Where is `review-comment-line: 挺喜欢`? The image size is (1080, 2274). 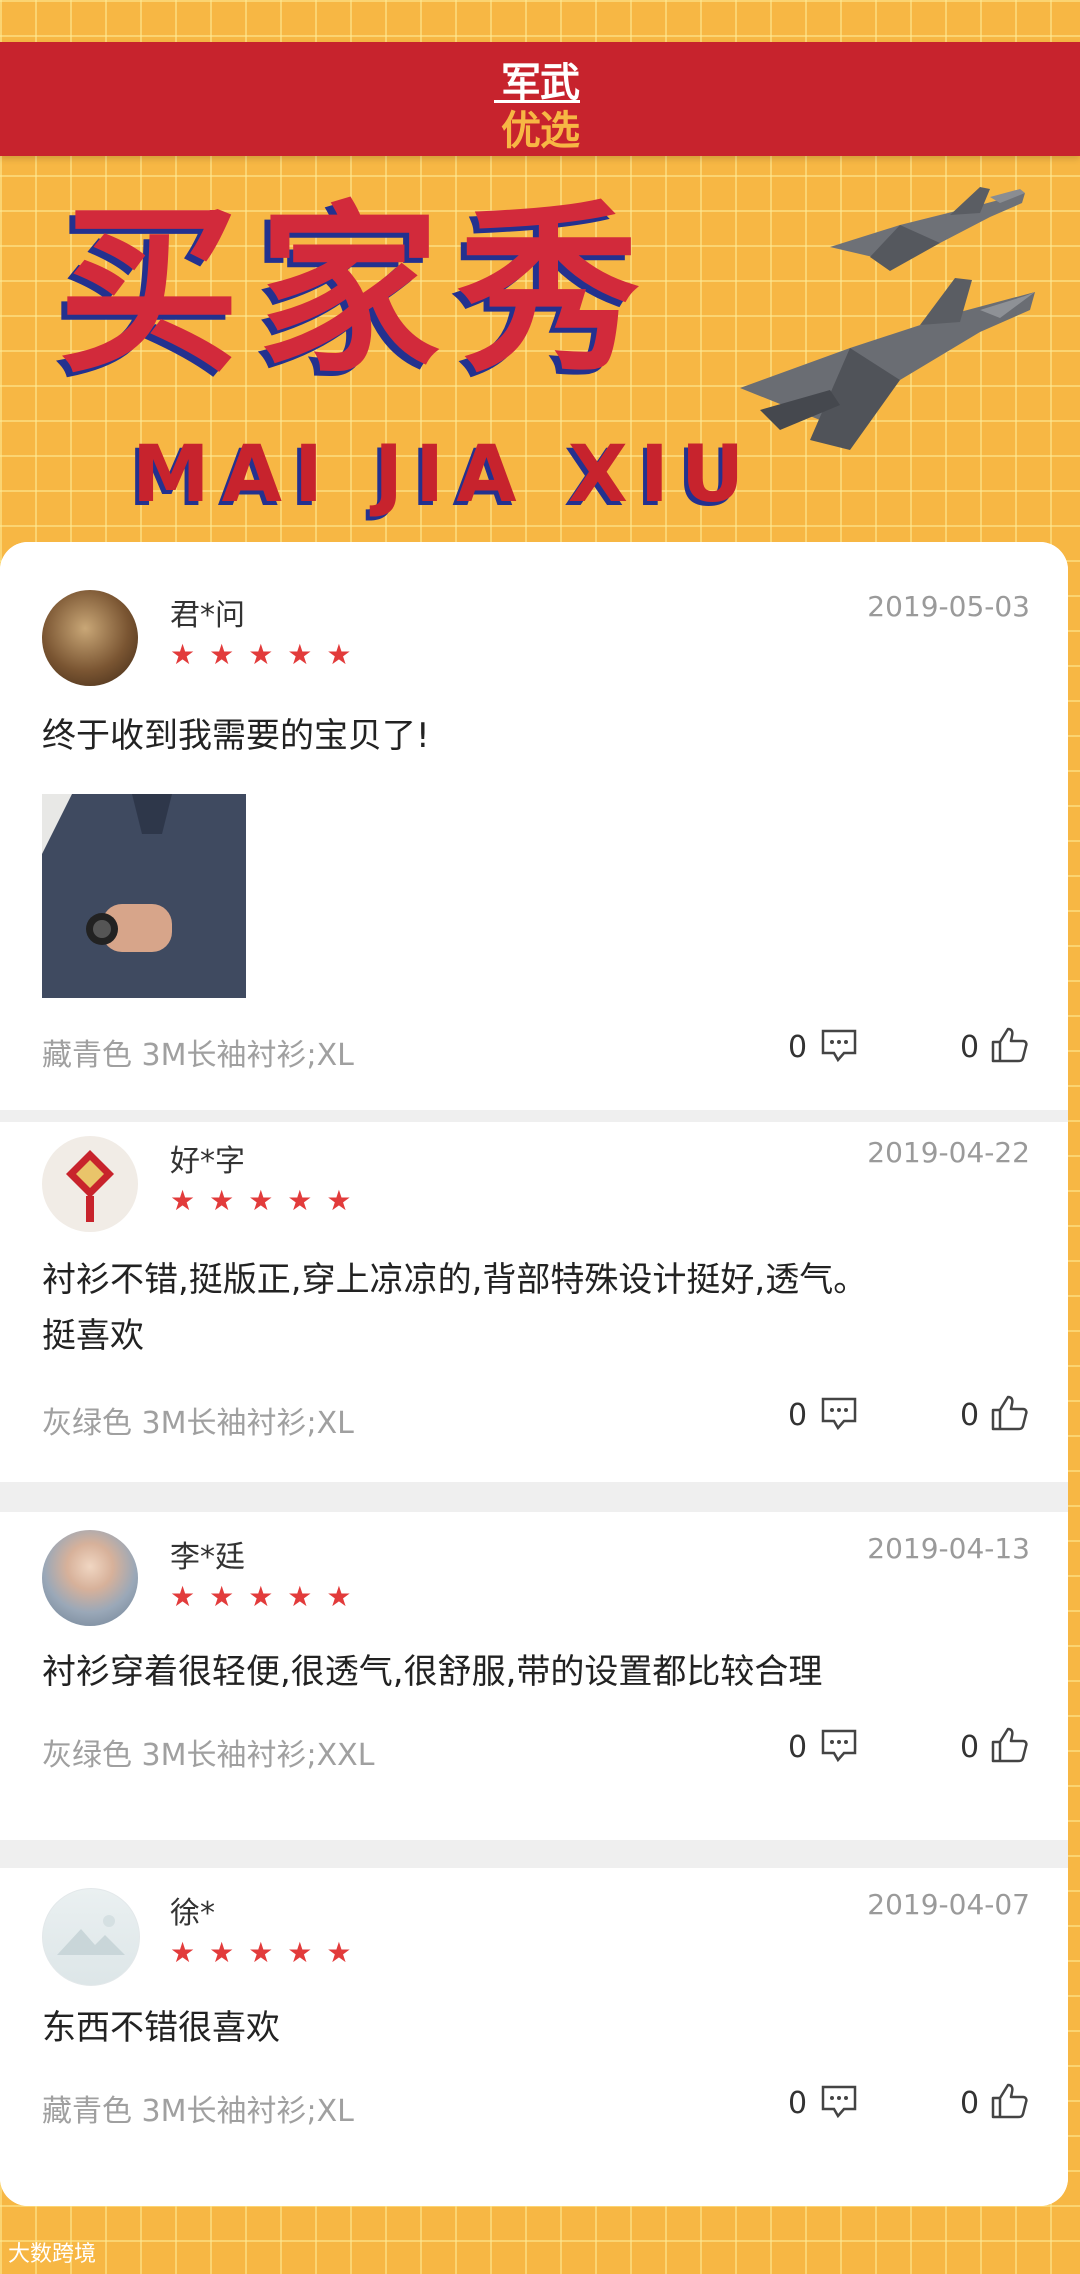 review-comment-line: 挺喜欢 is located at coordinates (93, 1336).